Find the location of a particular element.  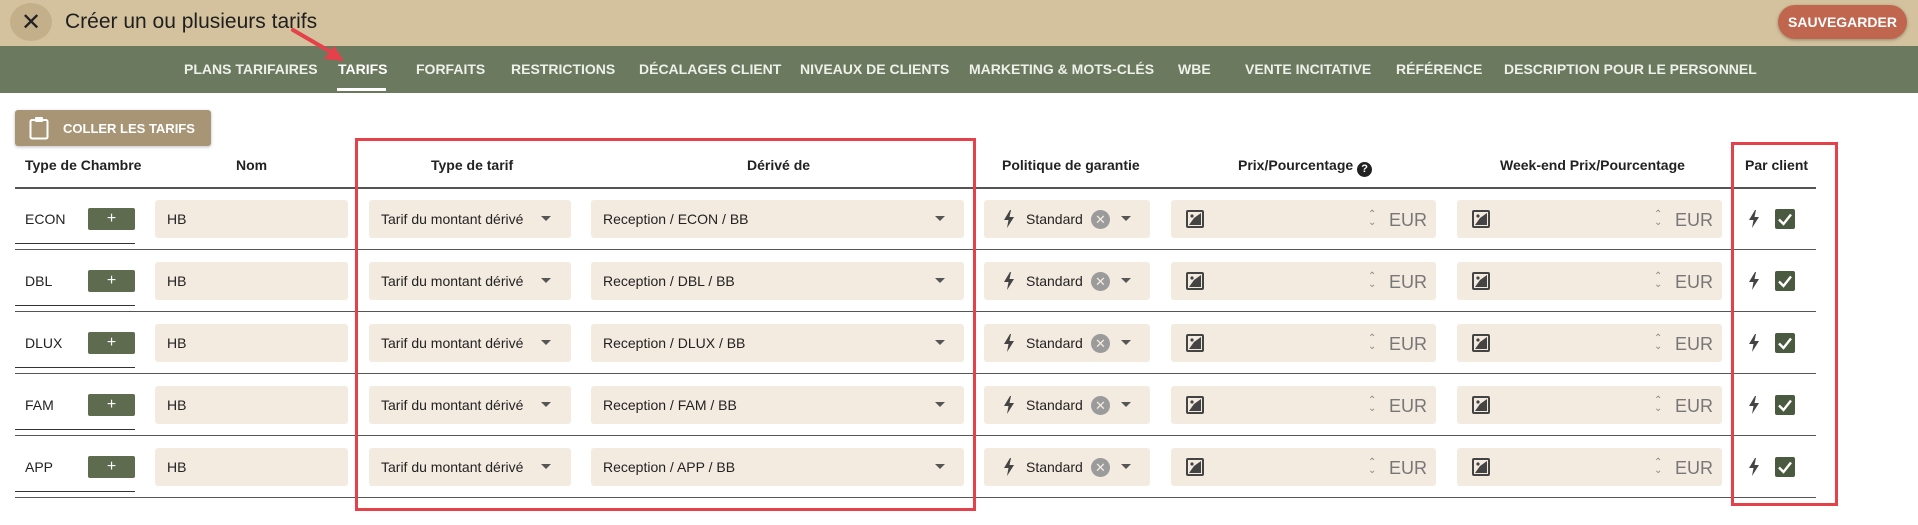

tab-forfaits: FORFAITS is located at coordinates (450, 69).